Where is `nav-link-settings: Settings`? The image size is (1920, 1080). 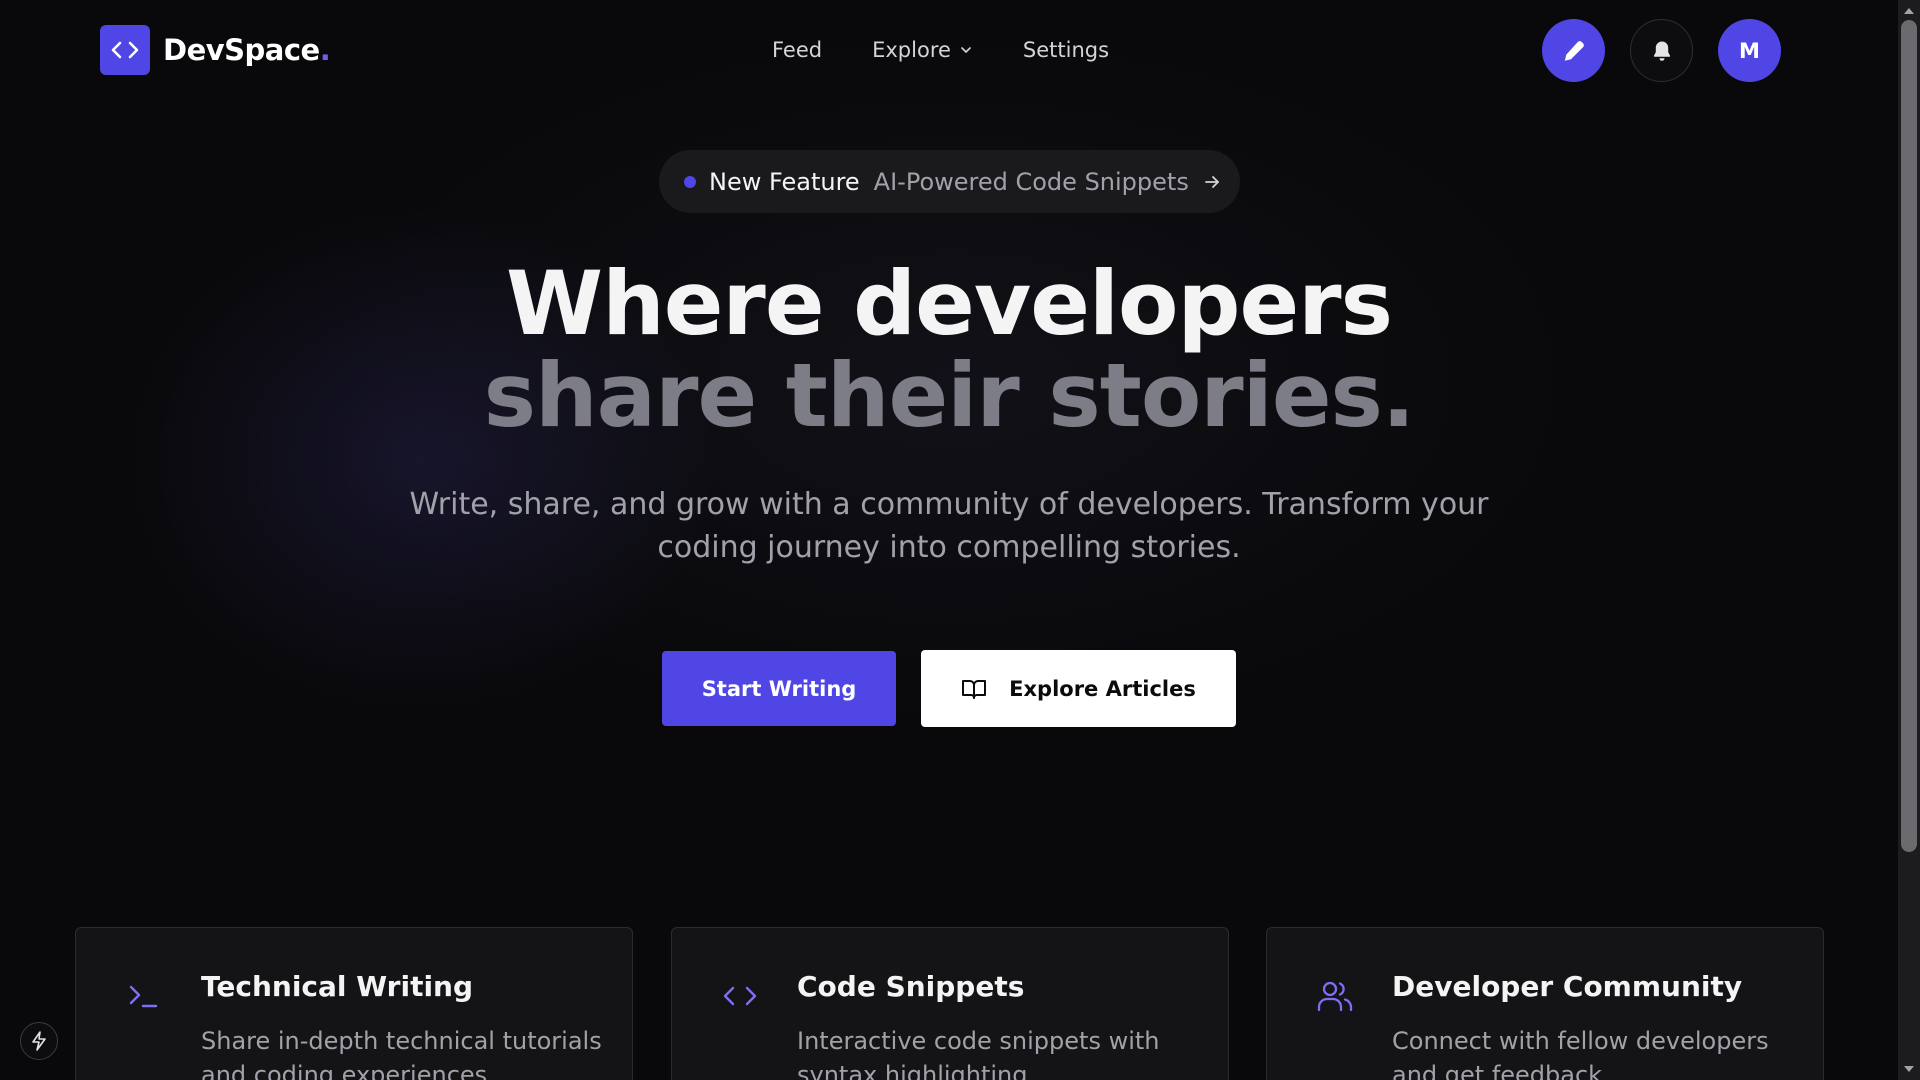 nav-link-settings: Settings is located at coordinates (1066, 50).